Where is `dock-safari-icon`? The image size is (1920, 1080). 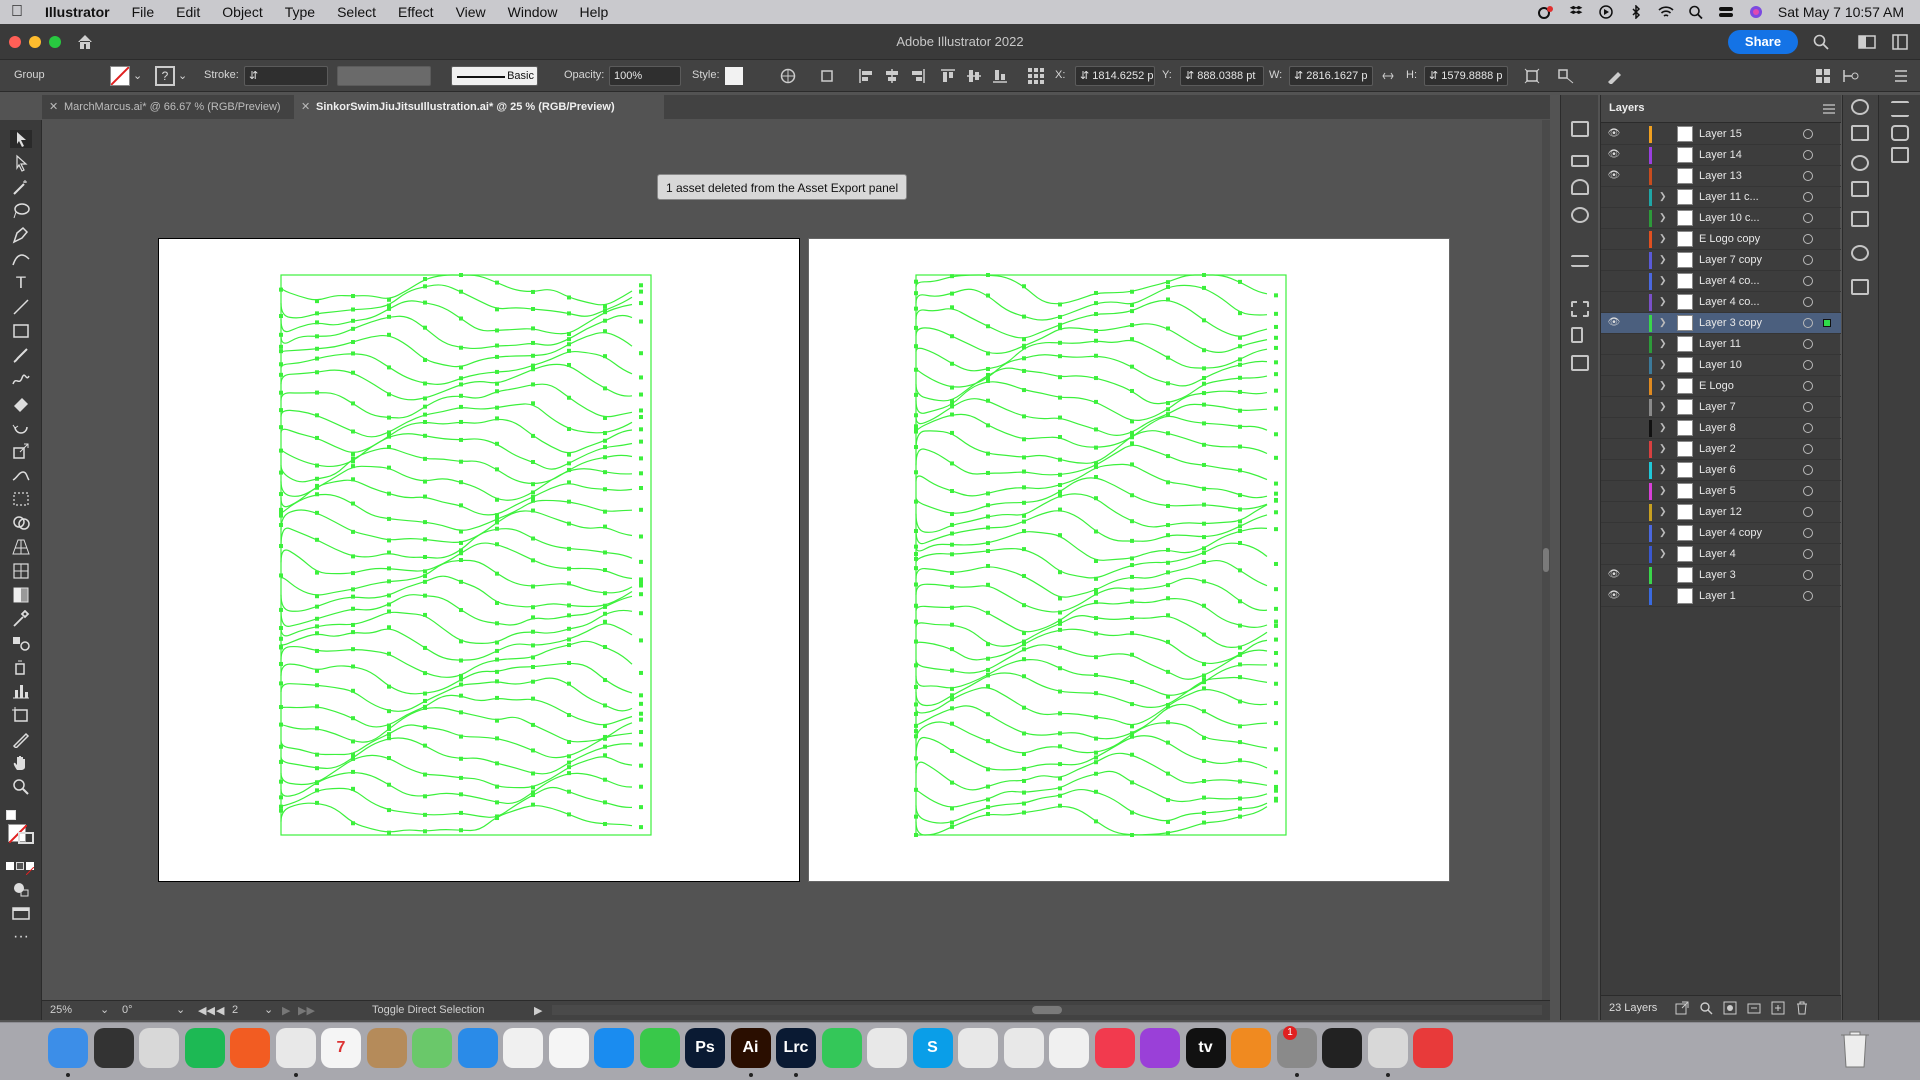 dock-safari-icon is located at coordinates (477, 1048).